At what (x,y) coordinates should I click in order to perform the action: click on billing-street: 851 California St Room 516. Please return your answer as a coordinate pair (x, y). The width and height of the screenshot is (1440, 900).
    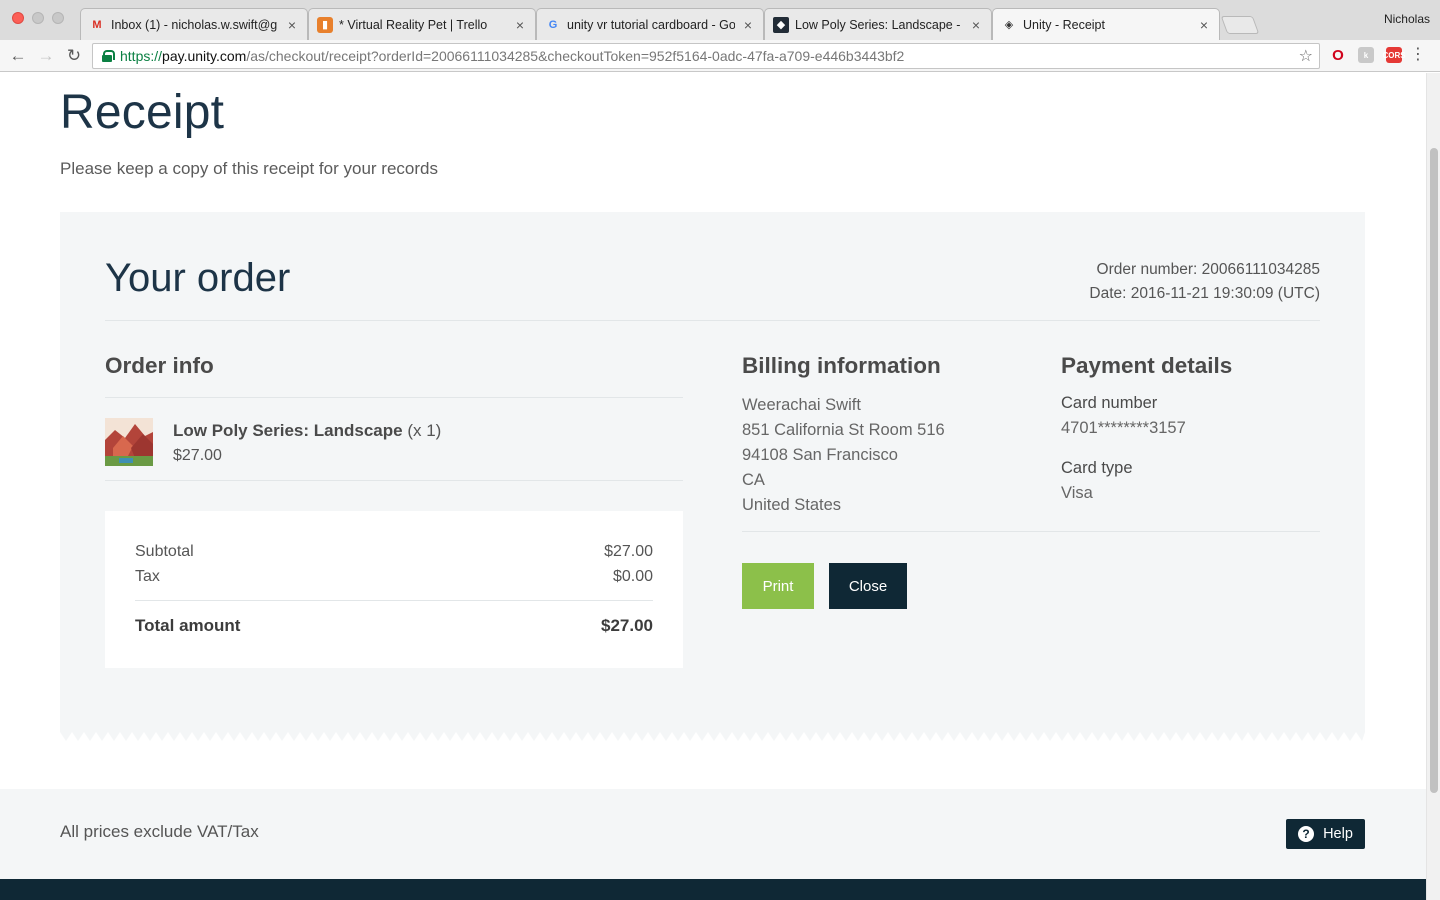
    Looking at the image, I should click on (843, 430).